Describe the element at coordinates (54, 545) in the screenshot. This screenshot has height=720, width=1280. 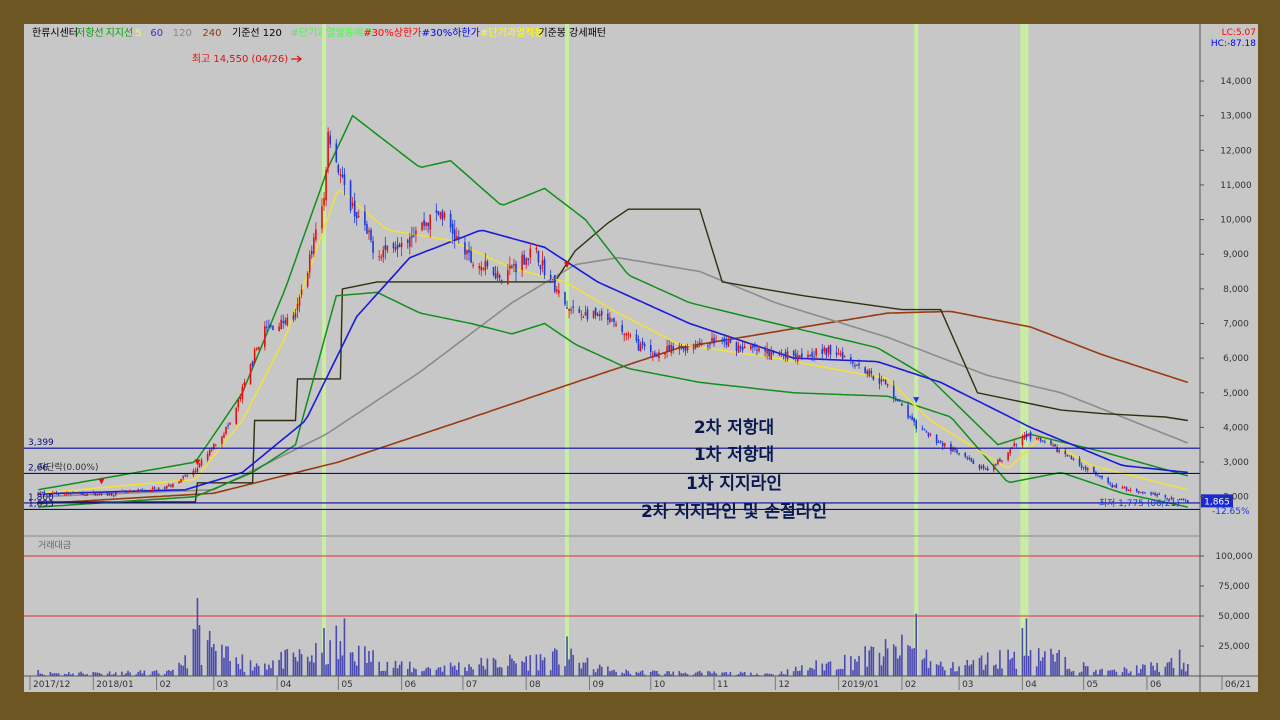
I see `volume-label: 거래대금` at that location.